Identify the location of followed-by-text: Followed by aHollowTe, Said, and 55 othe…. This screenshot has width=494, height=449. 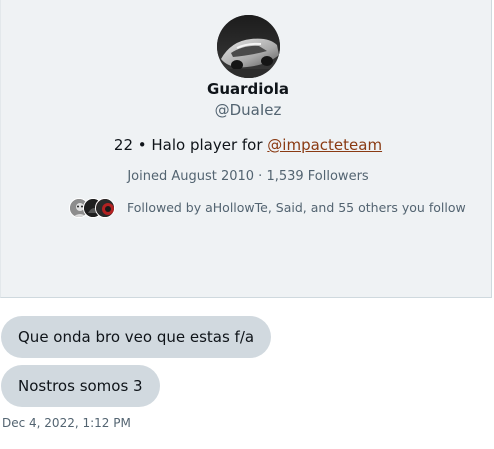
(296, 207).